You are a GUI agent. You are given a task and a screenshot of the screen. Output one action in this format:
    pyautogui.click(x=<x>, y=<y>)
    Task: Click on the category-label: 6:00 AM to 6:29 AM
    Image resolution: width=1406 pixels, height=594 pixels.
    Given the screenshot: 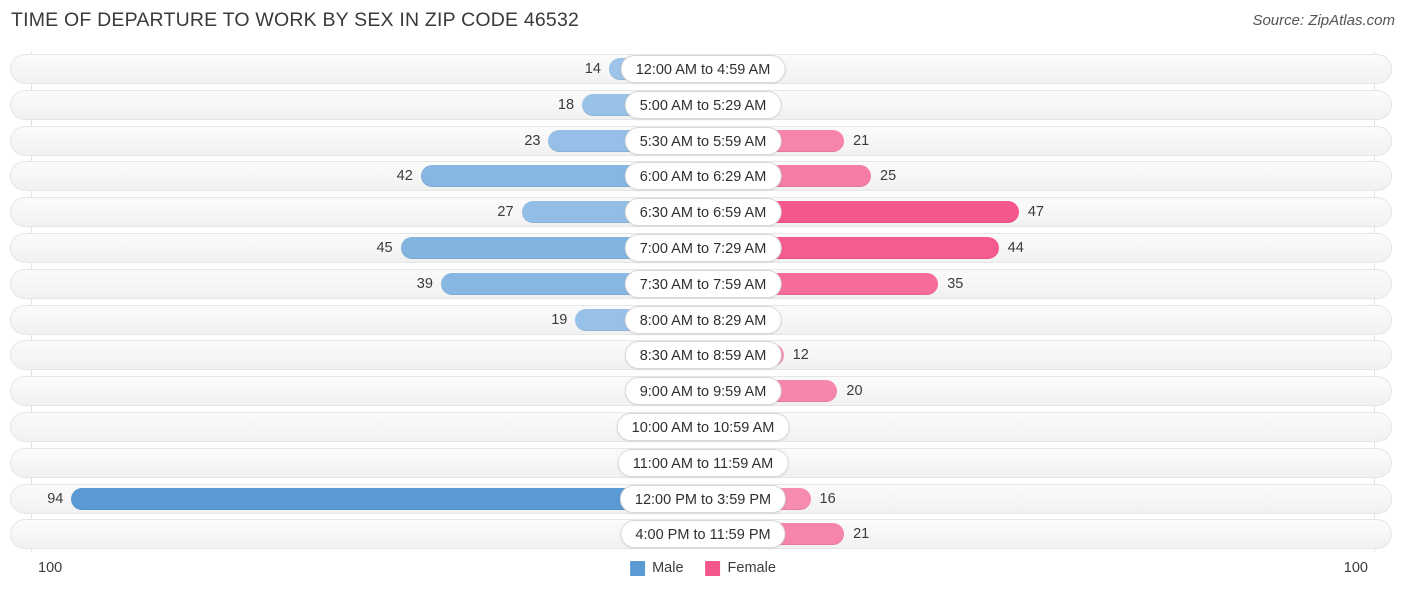 What is the action you would take?
    pyautogui.click(x=703, y=176)
    